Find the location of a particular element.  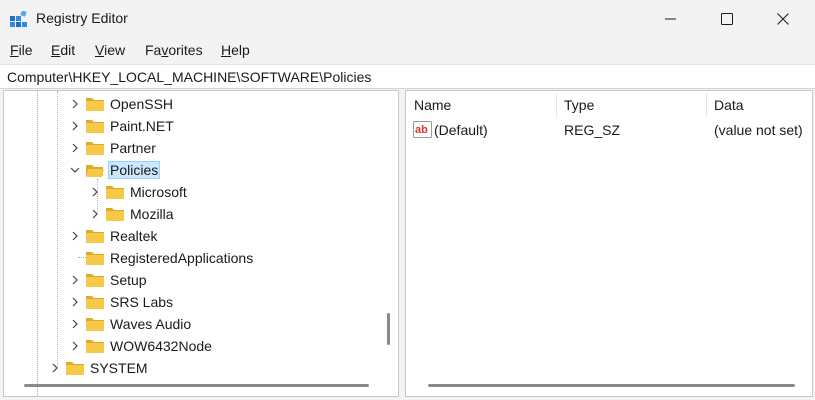

column-header-type: Type is located at coordinates (631, 105).